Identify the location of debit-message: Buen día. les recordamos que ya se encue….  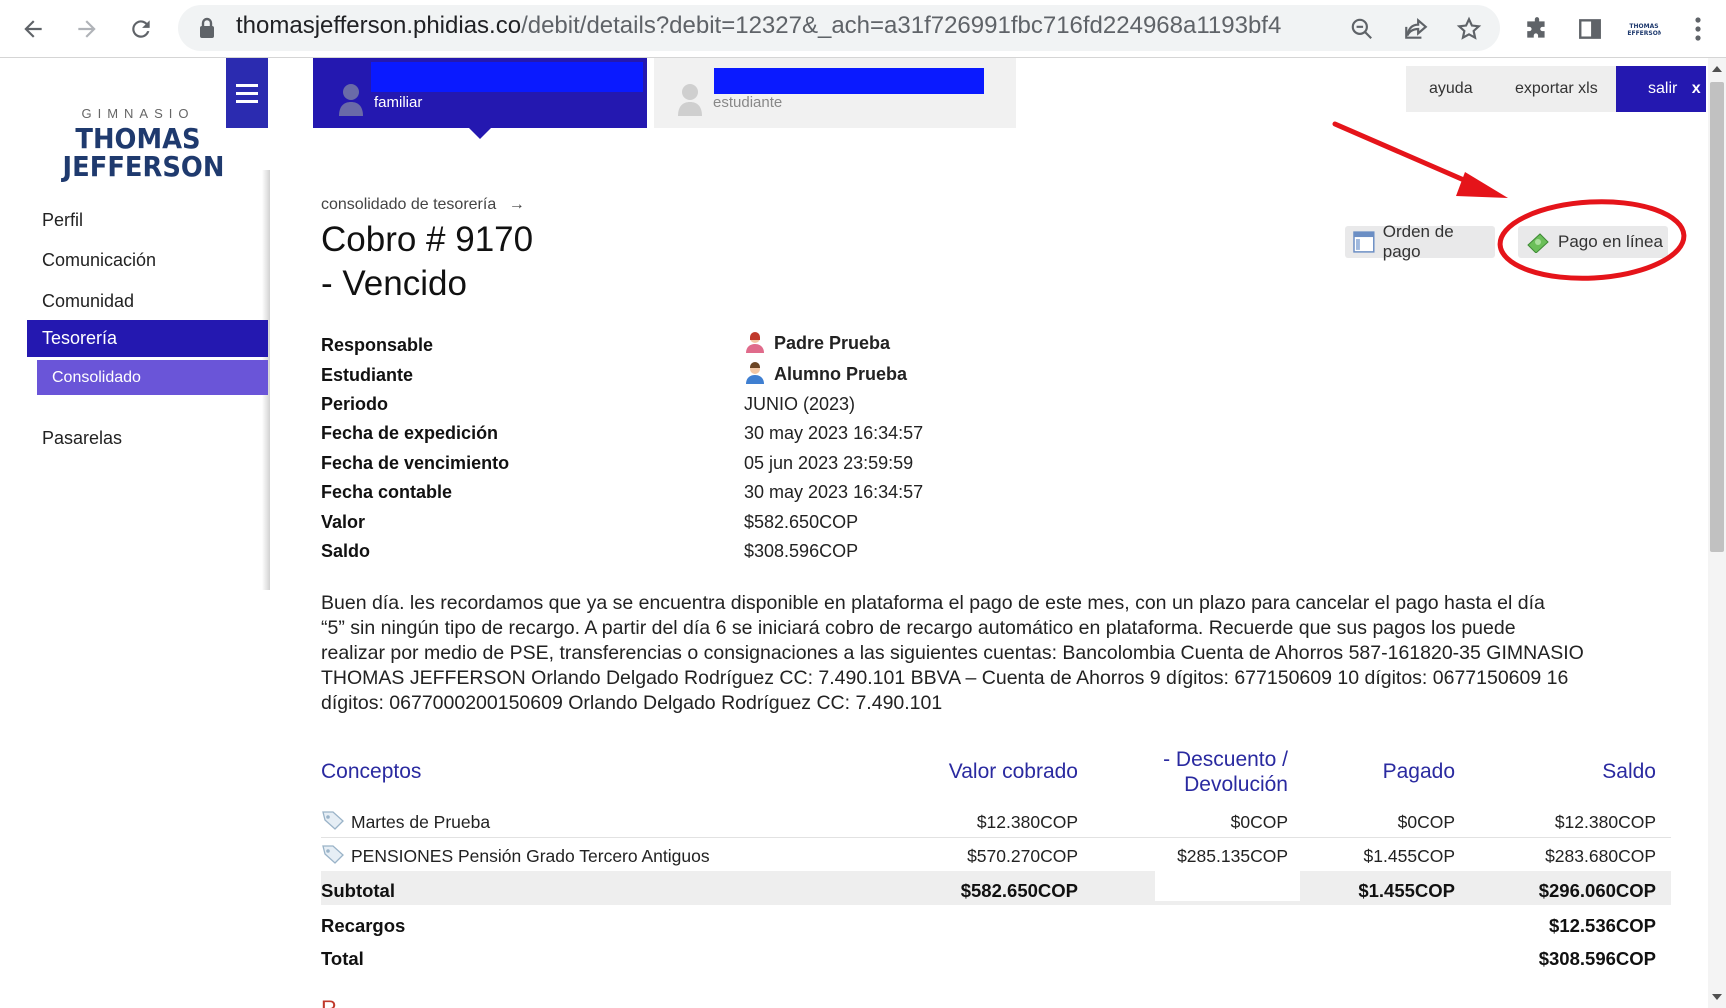
(1001, 653).